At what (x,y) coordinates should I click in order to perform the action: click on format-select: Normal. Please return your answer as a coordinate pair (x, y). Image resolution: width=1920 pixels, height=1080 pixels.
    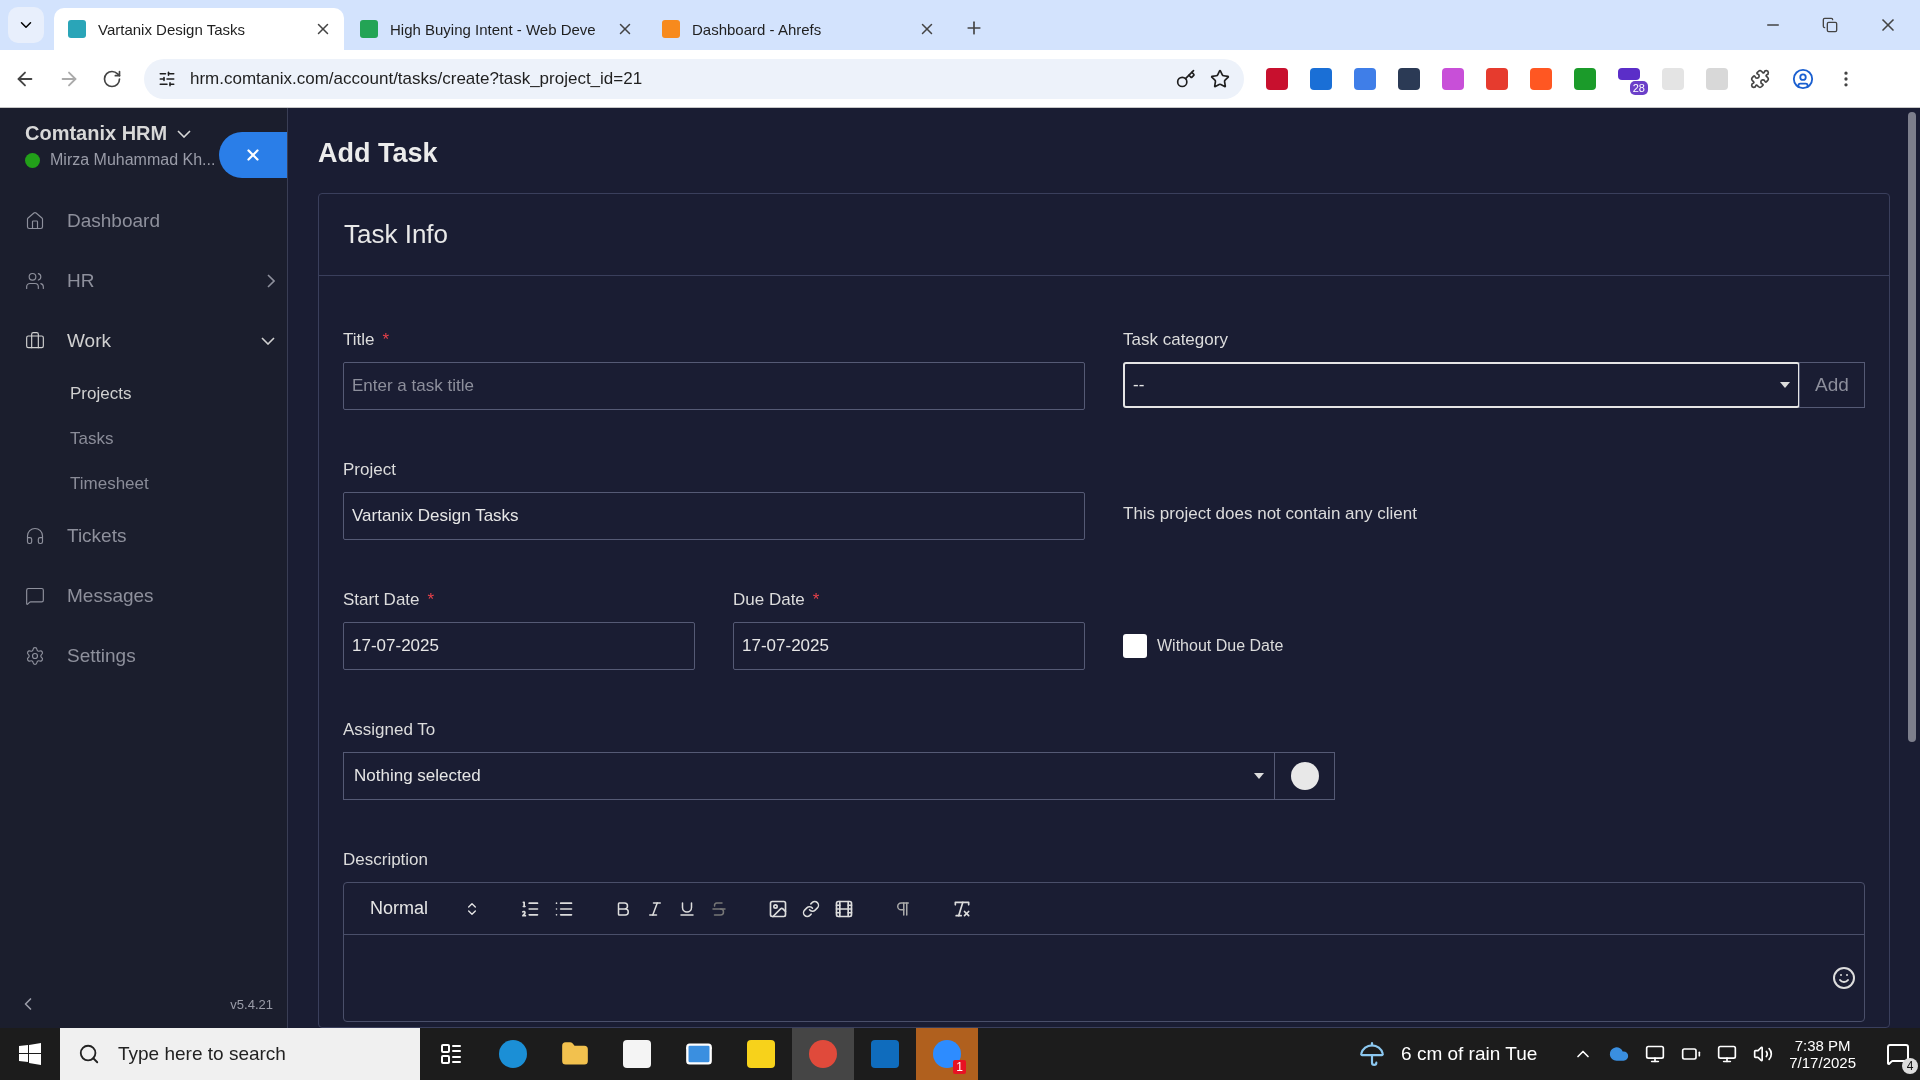
    Looking at the image, I should click on (425, 908).